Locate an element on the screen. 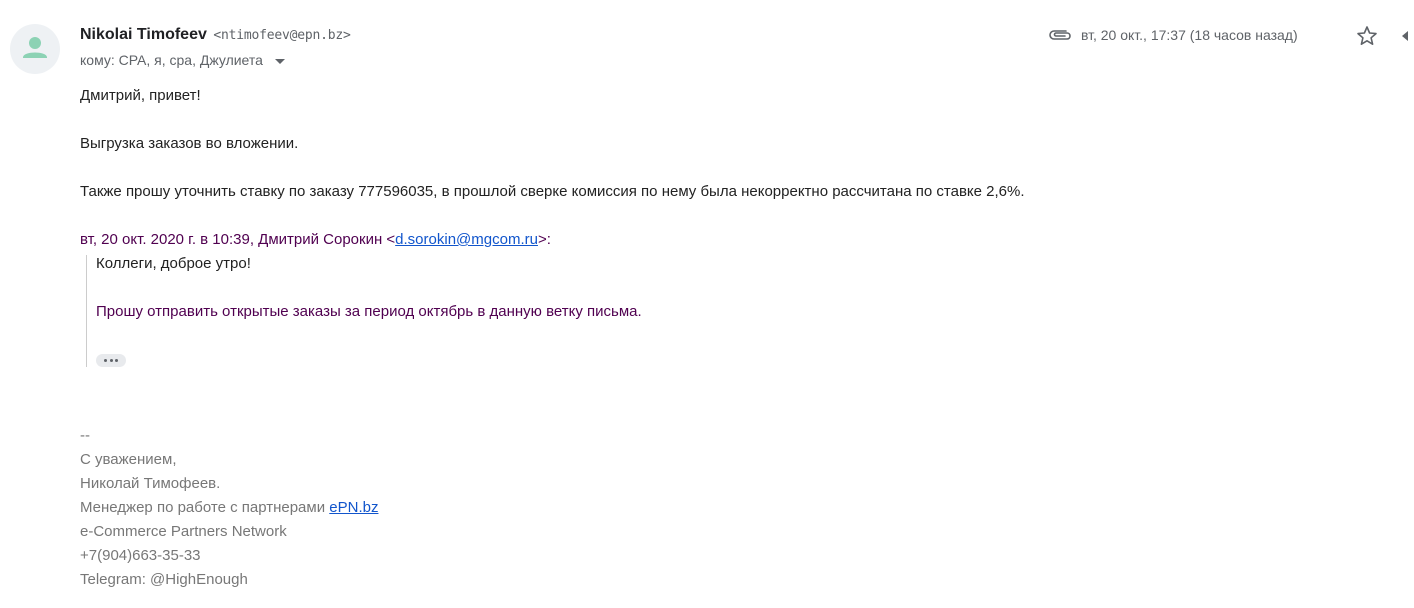 The width and height of the screenshot is (1414, 608). show-trimmed-content-button is located at coordinates (111, 360).